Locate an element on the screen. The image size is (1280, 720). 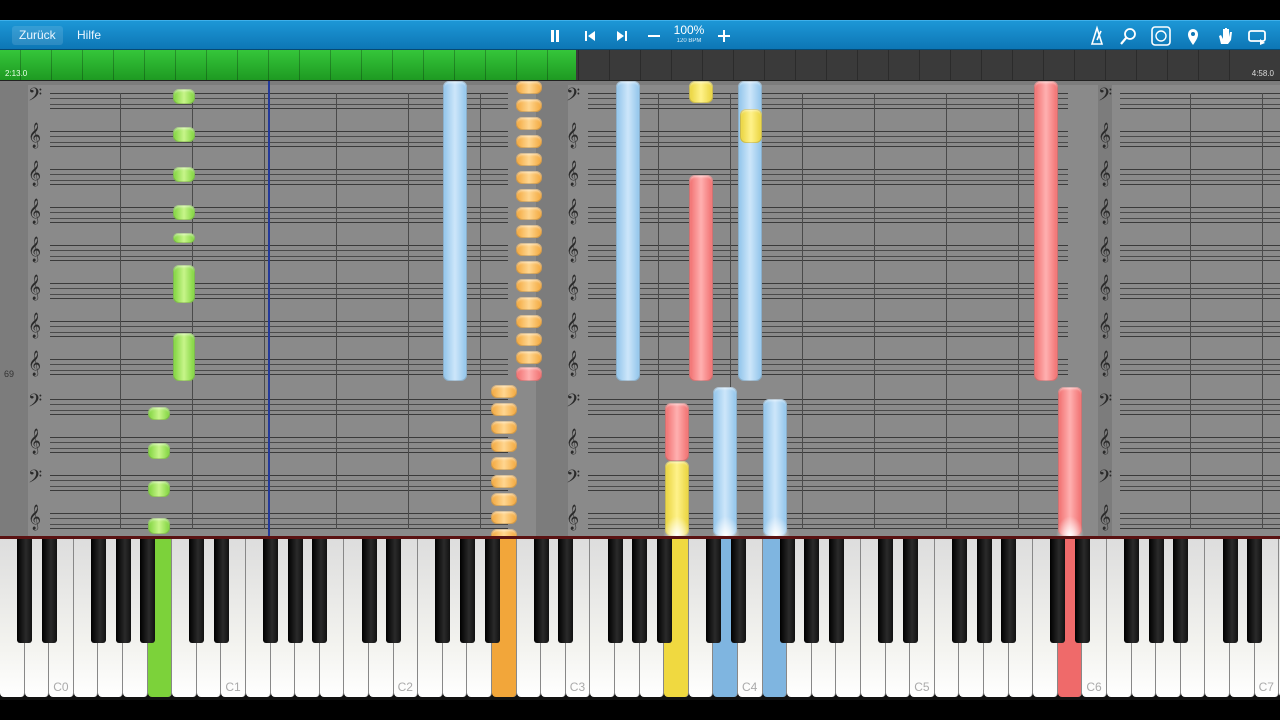
marker-button is located at coordinates (1193, 36).